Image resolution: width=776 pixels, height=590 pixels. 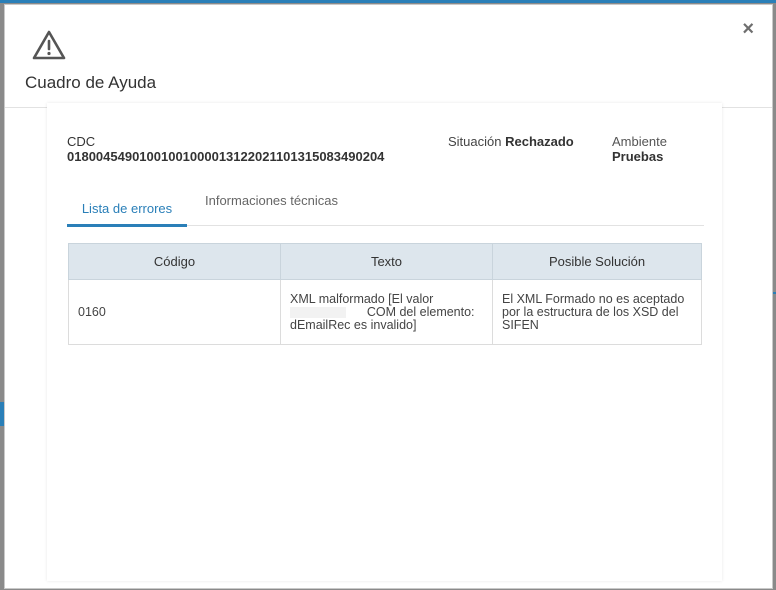 I want to click on header-posible-solucion: Posible Solución, so click(x=597, y=261).